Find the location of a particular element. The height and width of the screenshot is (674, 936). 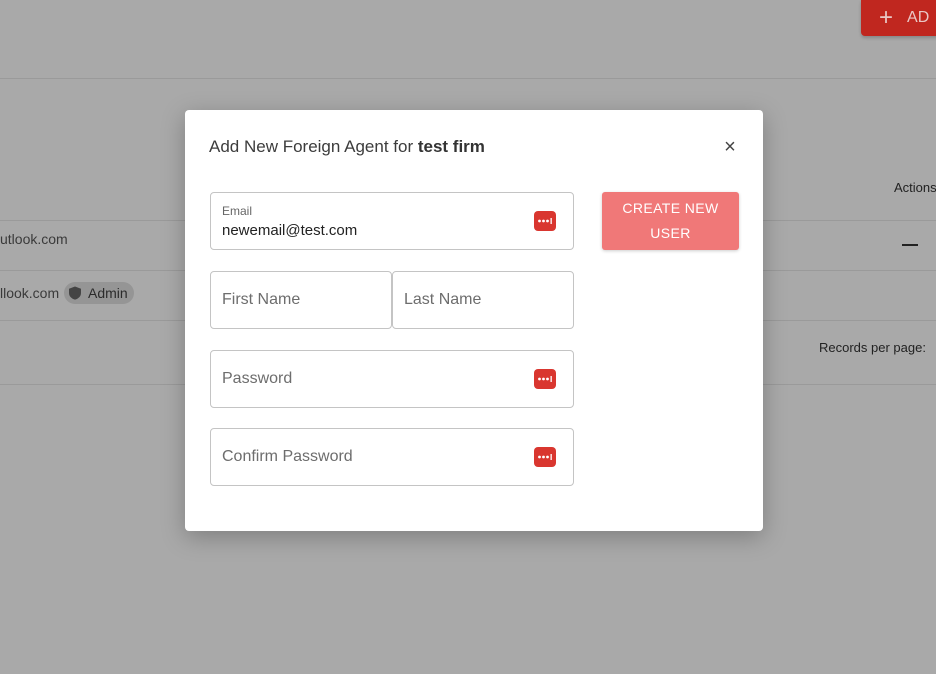

add-button: + AD is located at coordinates (898, 18).